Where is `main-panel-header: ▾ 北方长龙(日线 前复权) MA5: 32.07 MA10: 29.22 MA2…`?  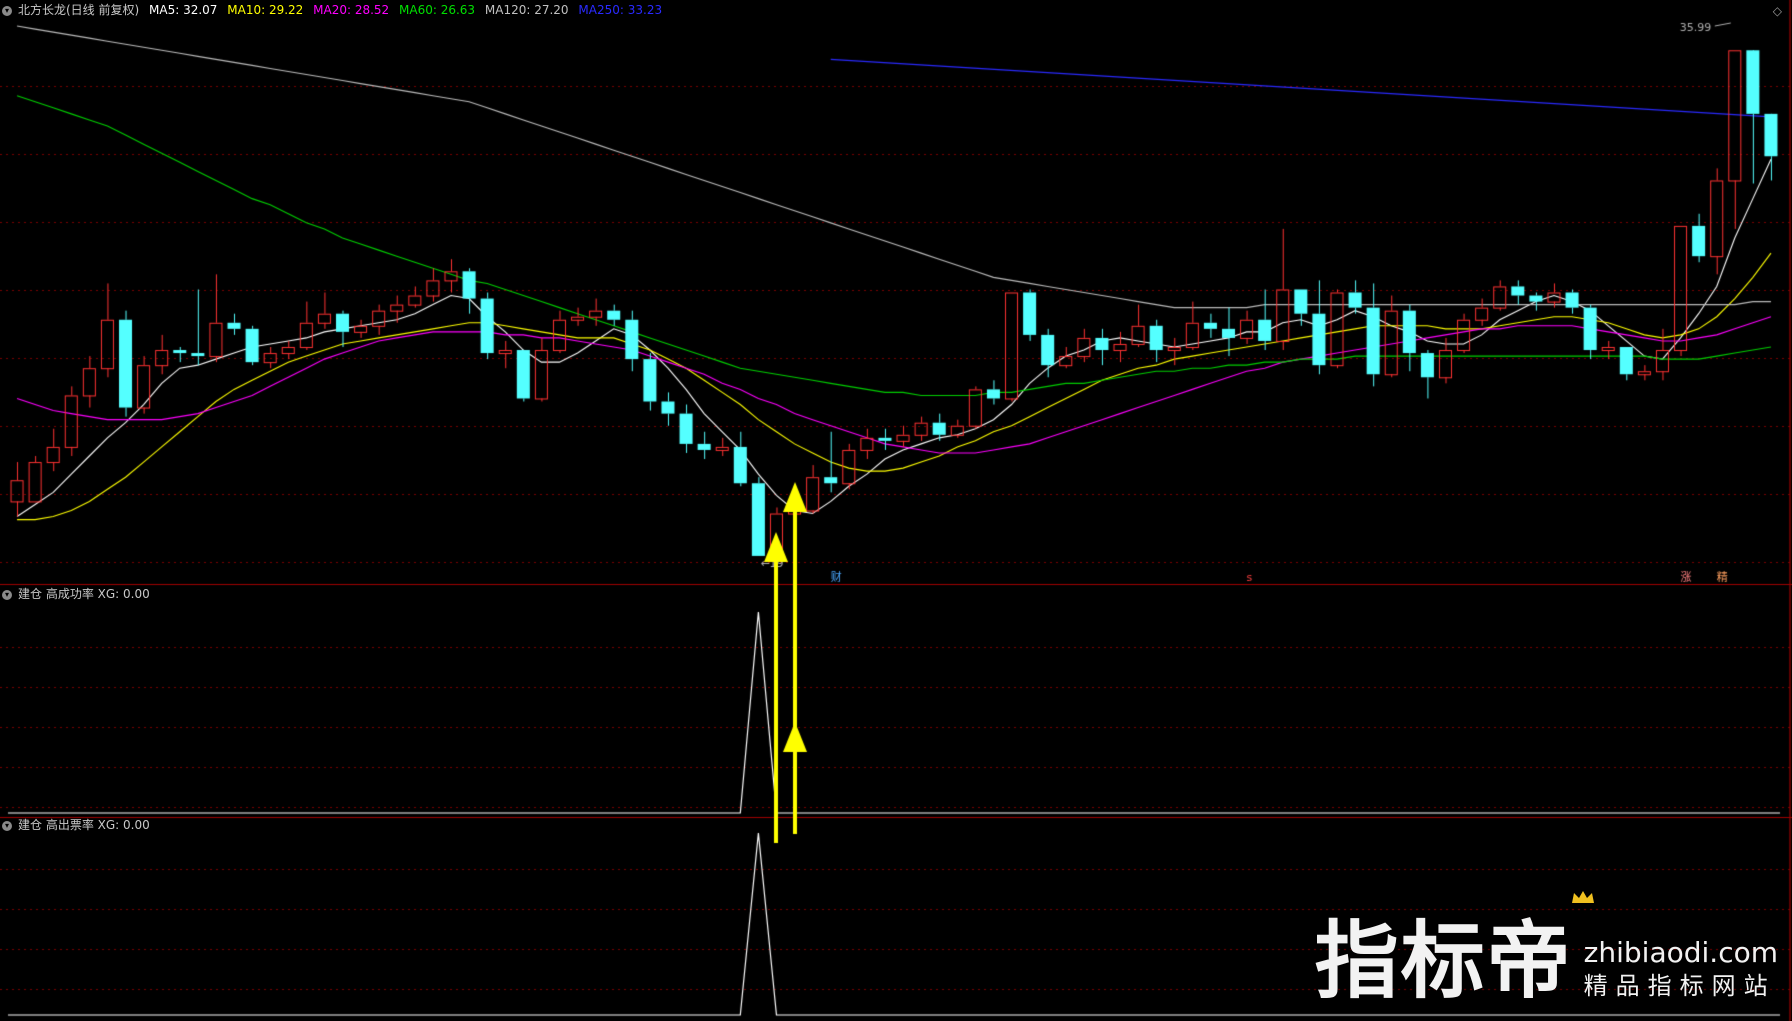
main-panel-header: ▾ 北方长龙(日线 前复权) MA5: 32.07 MA10: 29.22 MA2… is located at coordinates (335, 10).